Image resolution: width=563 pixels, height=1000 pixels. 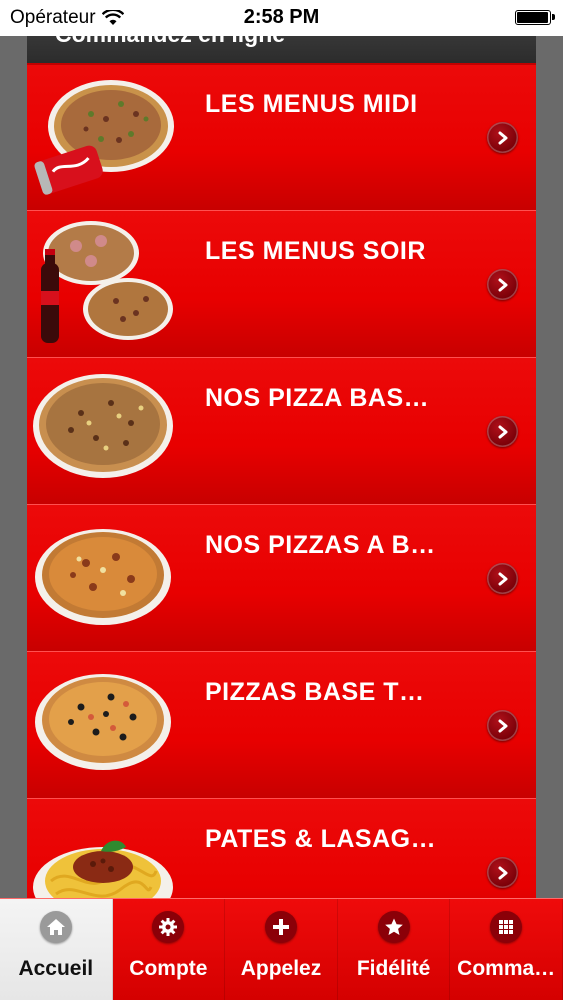 I want to click on pizza-and-soda-can-thumbnail, so click(x=104, y=137).